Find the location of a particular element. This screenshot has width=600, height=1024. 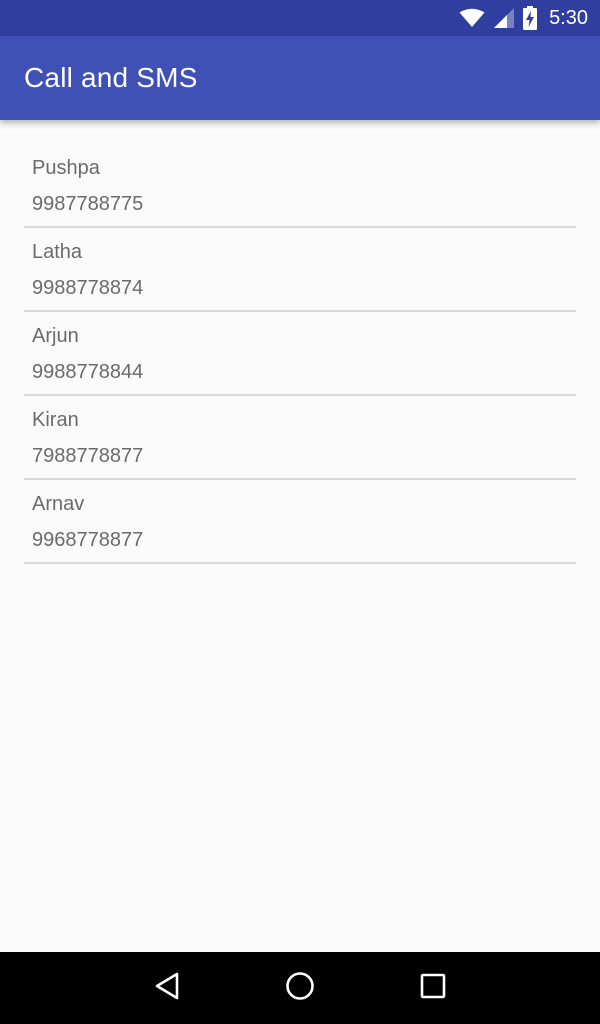

contact-item: Pushpa 9987788775 is located at coordinates (300, 174).